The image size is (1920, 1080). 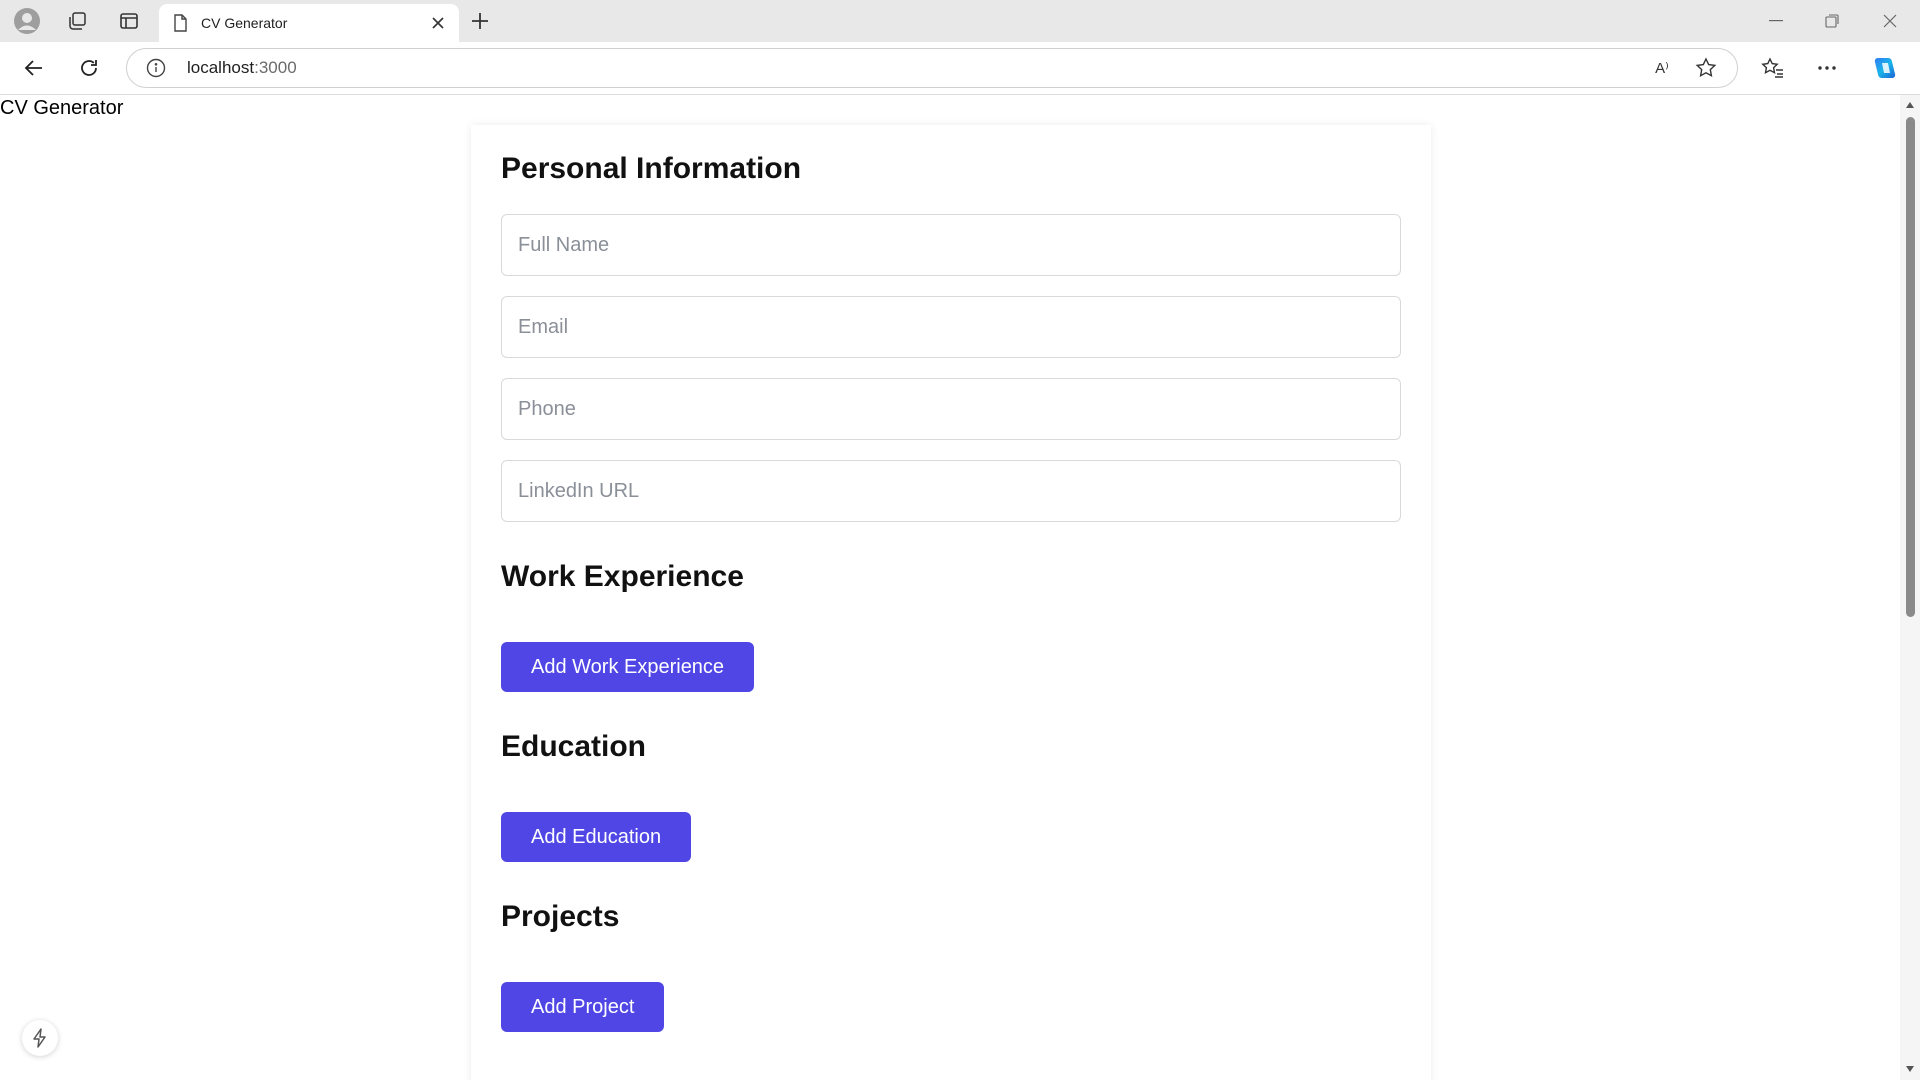 I want to click on linkedin-url-input, so click(x=951, y=491).